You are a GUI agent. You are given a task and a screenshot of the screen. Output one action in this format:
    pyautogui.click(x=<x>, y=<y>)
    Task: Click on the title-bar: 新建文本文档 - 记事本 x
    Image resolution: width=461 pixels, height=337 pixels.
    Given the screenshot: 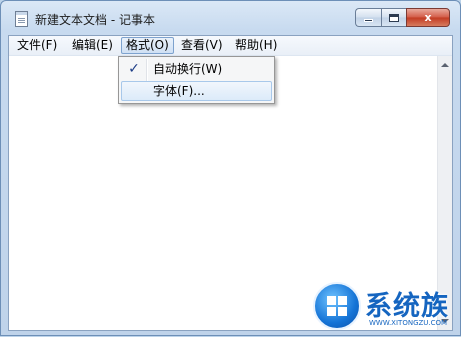 What is the action you would take?
    pyautogui.click(x=230, y=18)
    